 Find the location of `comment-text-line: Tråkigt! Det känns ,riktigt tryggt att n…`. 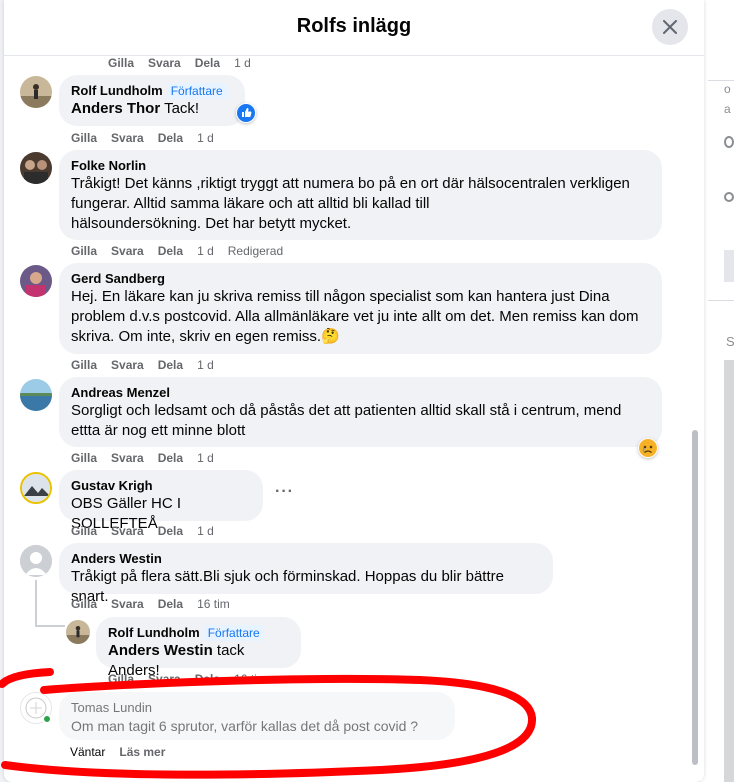

comment-text-line: Tråkigt! Det känns ,riktigt tryggt att n… is located at coordinates (350, 183).